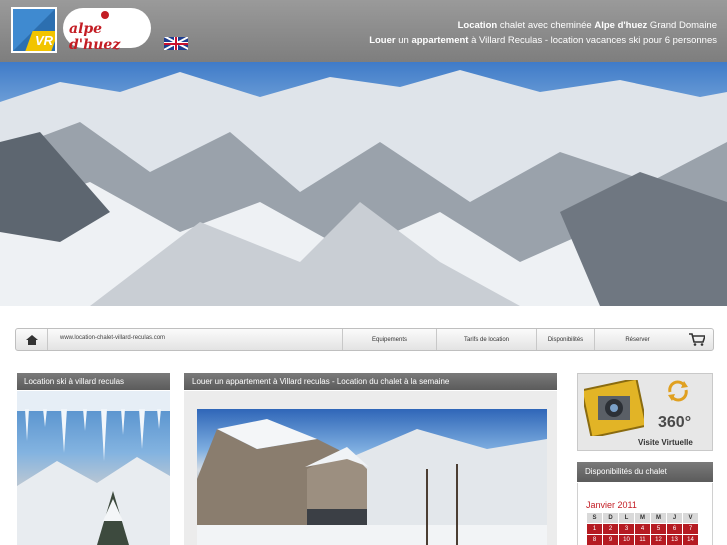 The width and height of the screenshot is (727, 545). What do you see at coordinates (93, 381) in the screenshot?
I see `left-panel-title: Location ski à villard reculas` at bounding box center [93, 381].